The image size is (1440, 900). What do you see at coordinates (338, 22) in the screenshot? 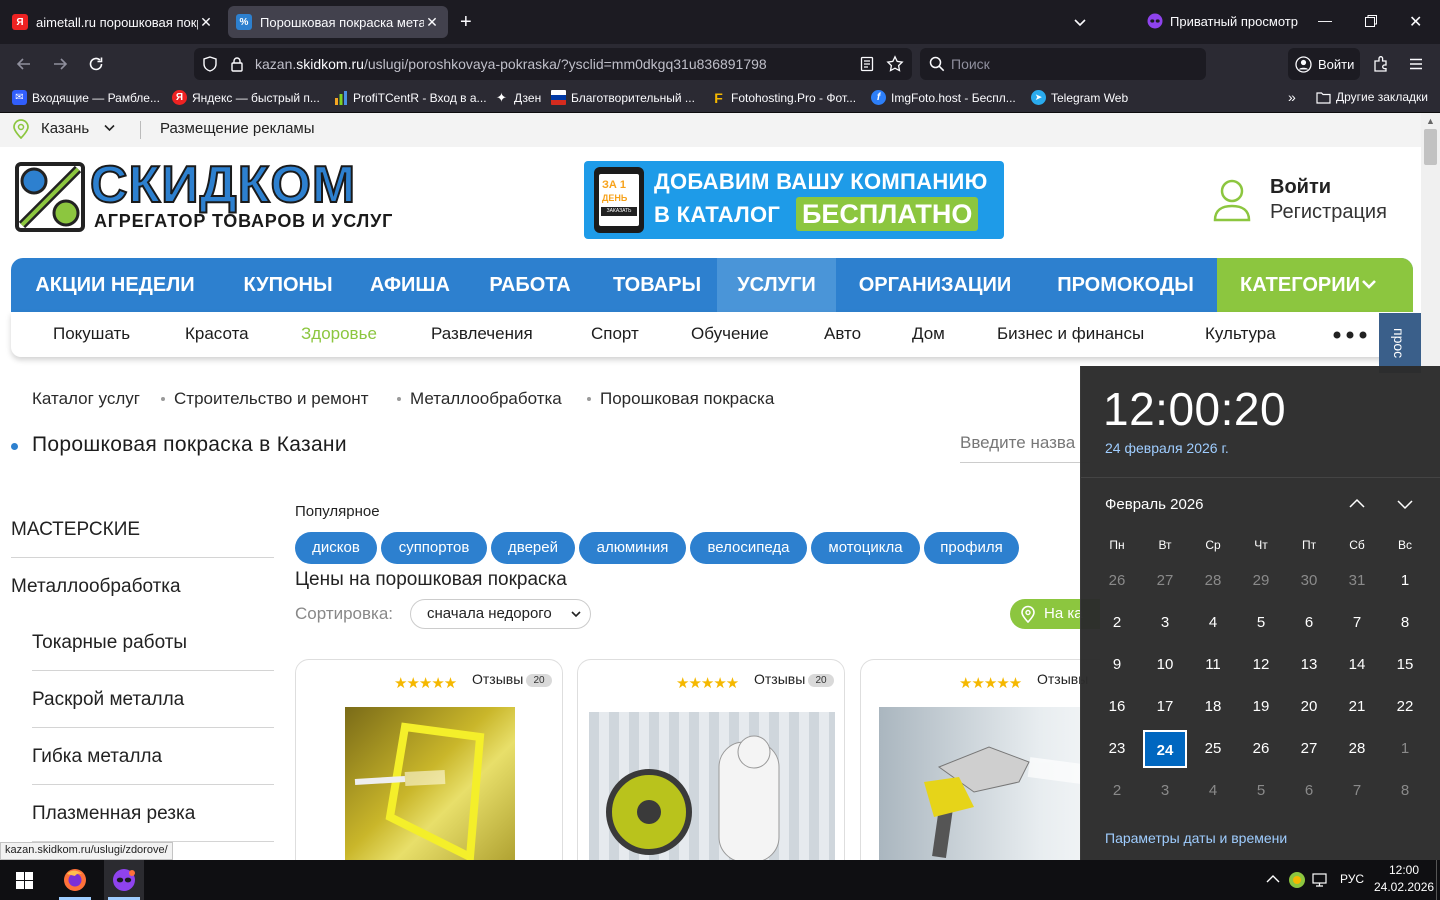
I see `tab-skidkom: % Порошковая покраска металла ✕` at bounding box center [338, 22].